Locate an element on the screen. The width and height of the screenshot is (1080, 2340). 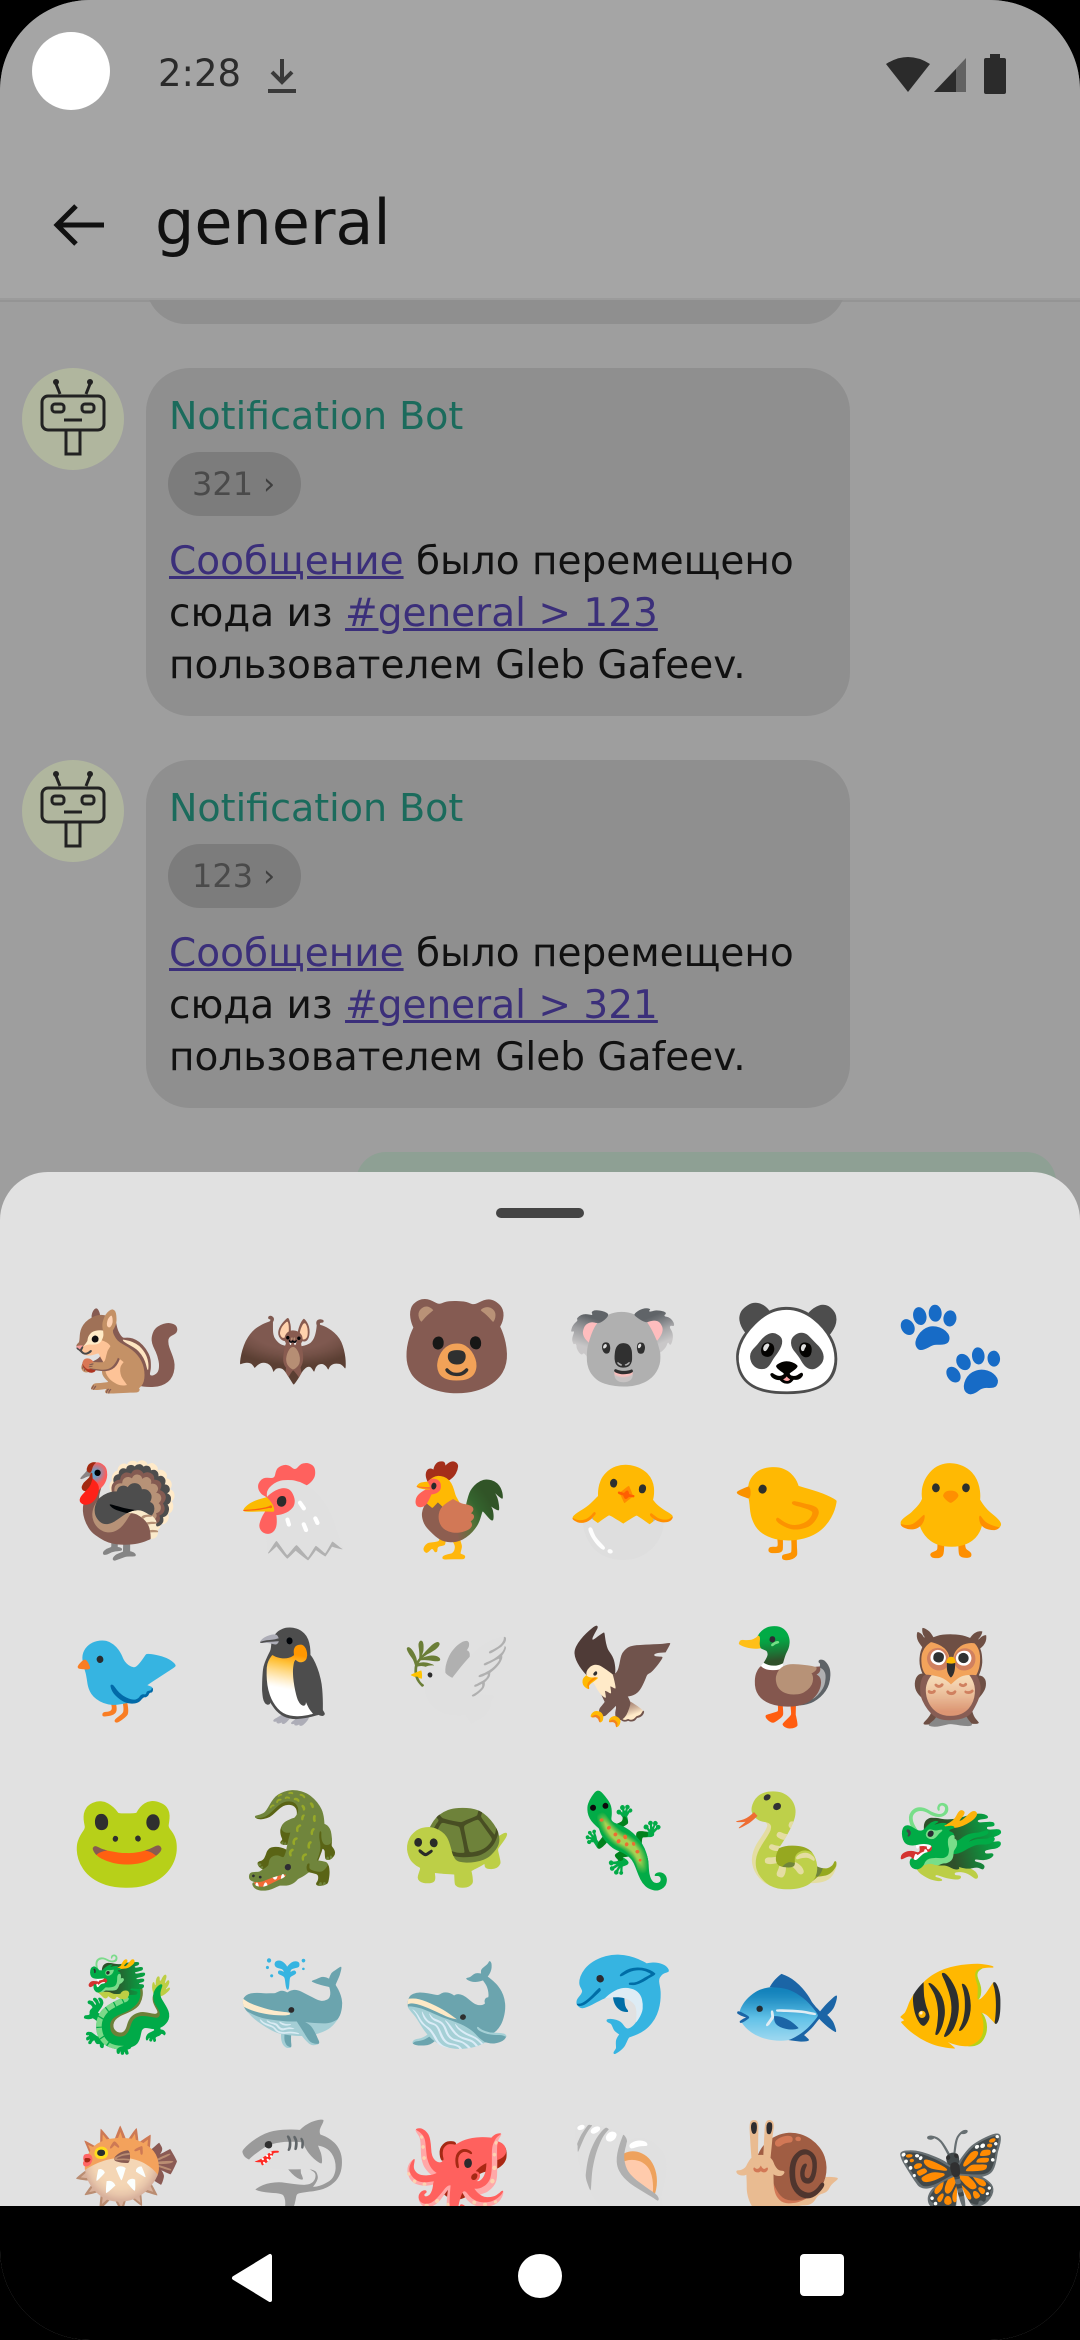
emoji-button: 🐔 is located at coordinates (293, 1511).